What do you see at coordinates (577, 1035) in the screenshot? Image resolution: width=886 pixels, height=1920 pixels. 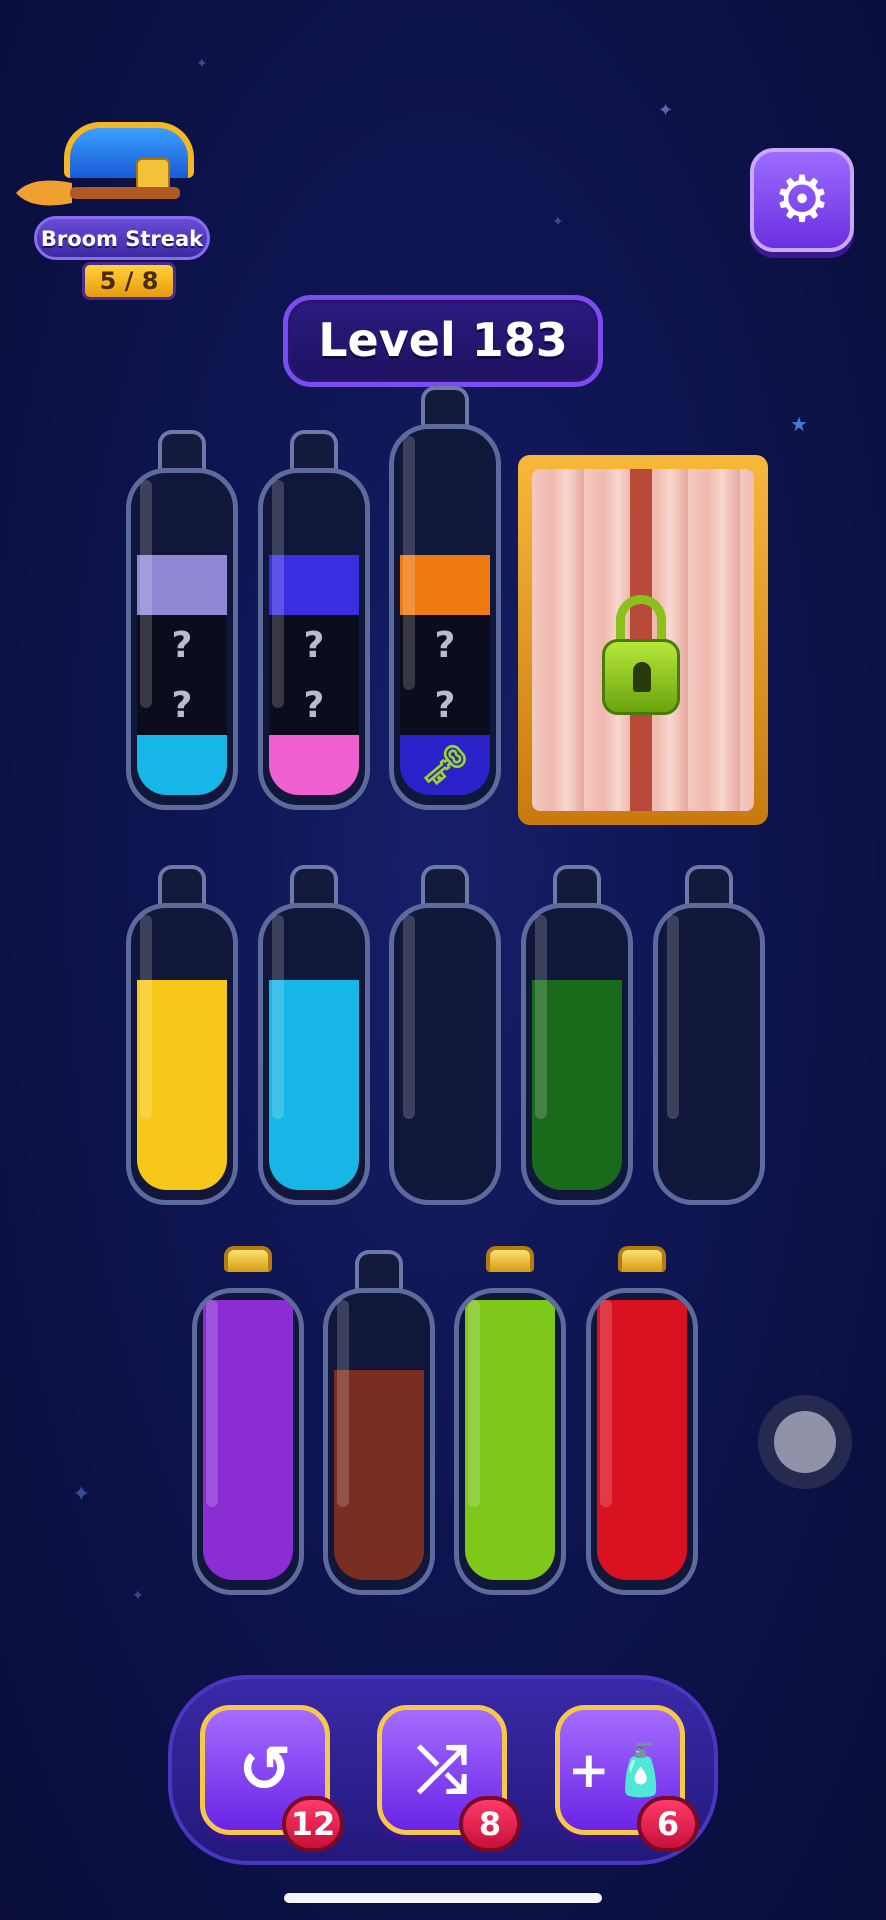 I see `bottle-b7` at bounding box center [577, 1035].